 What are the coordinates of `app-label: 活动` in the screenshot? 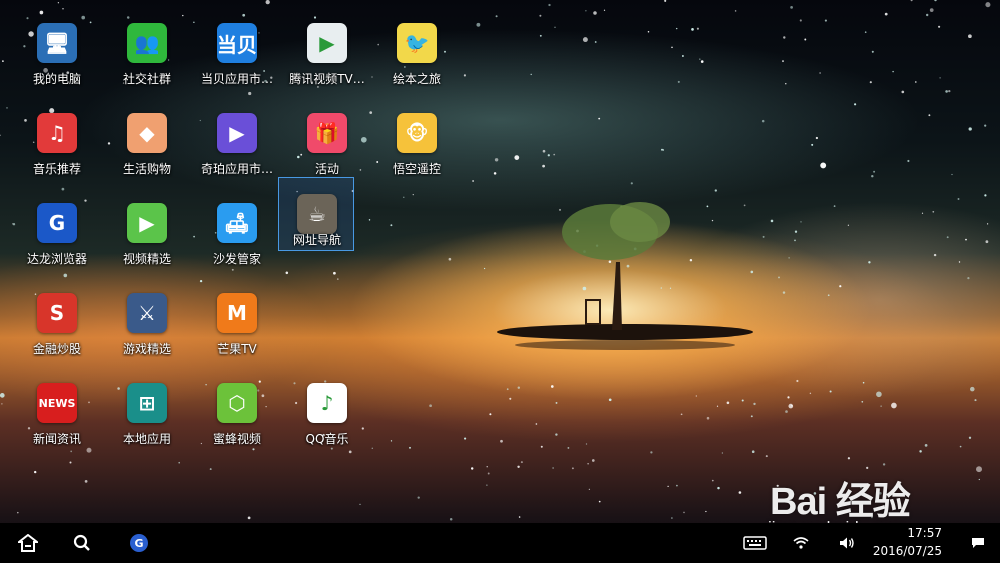 It's located at (326, 169).